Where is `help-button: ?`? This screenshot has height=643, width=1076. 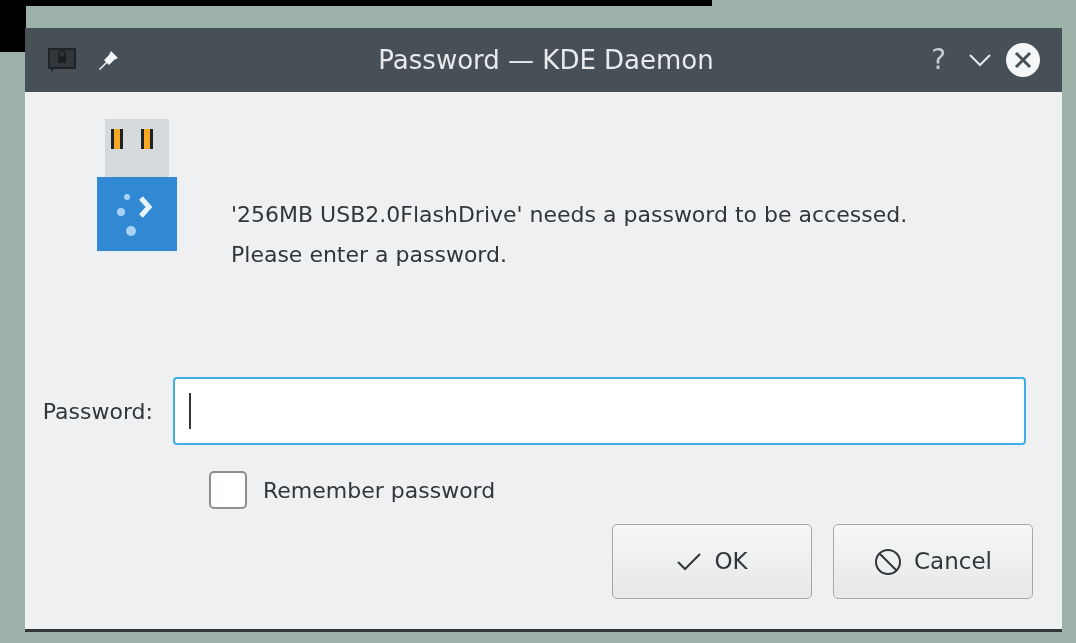 help-button: ? is located at coordinates (938, 60).